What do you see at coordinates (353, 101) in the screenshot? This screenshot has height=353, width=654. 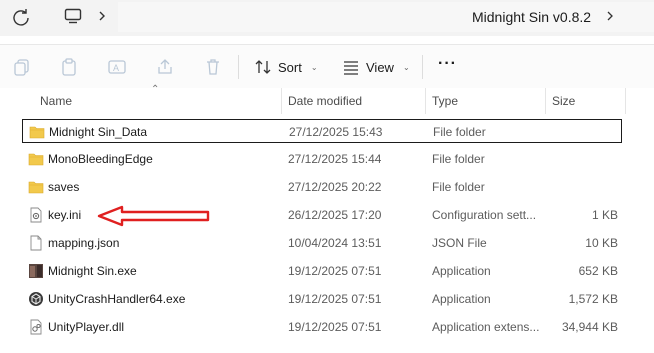 I see `column-date-modified: Date modified` at bounding box center [353, 101].